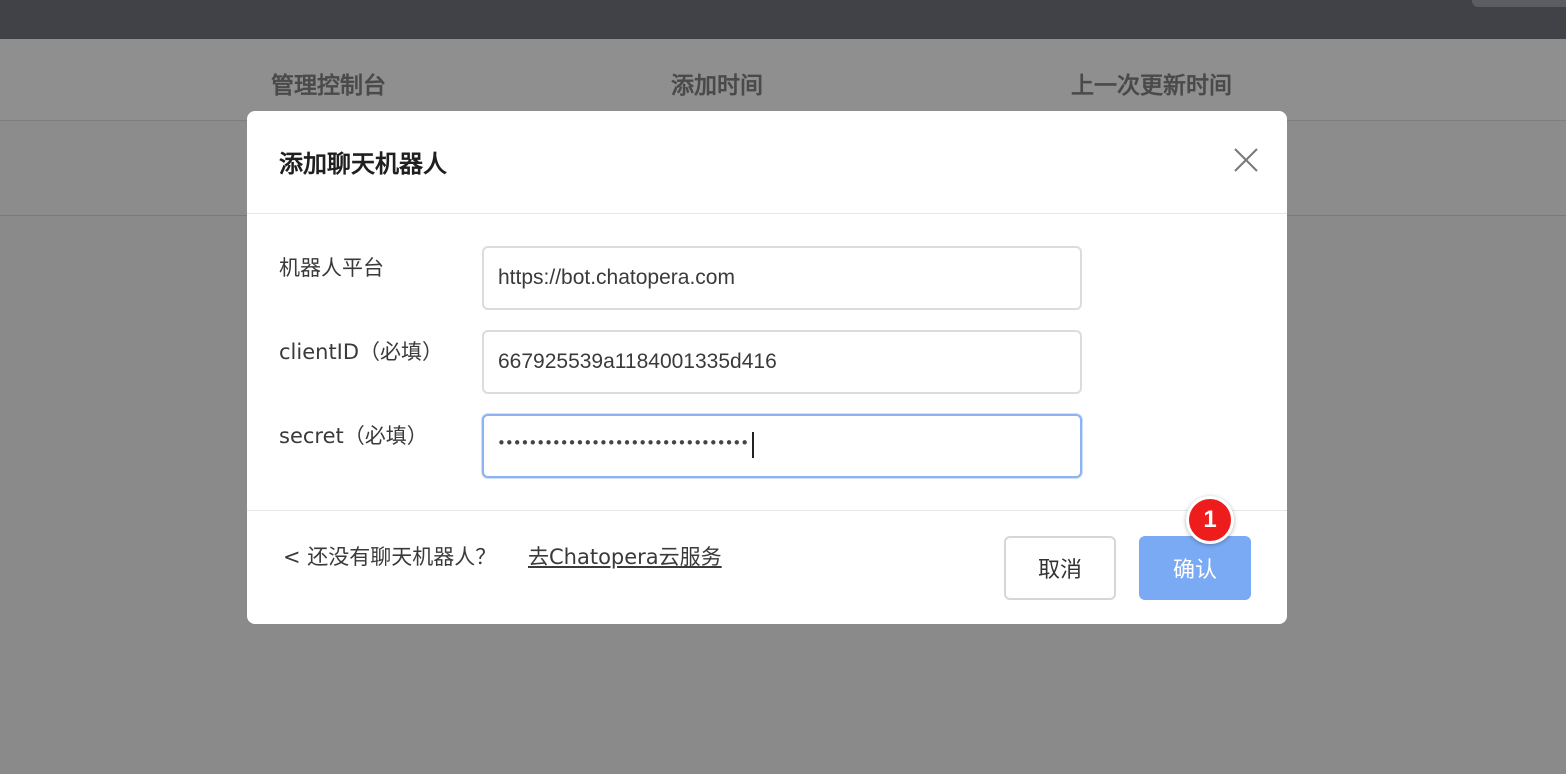  What do you see at coordinates (328, 86) in the screenshot?
I see `column-header-console: 管理控制台` at bounding box center [328, 86].